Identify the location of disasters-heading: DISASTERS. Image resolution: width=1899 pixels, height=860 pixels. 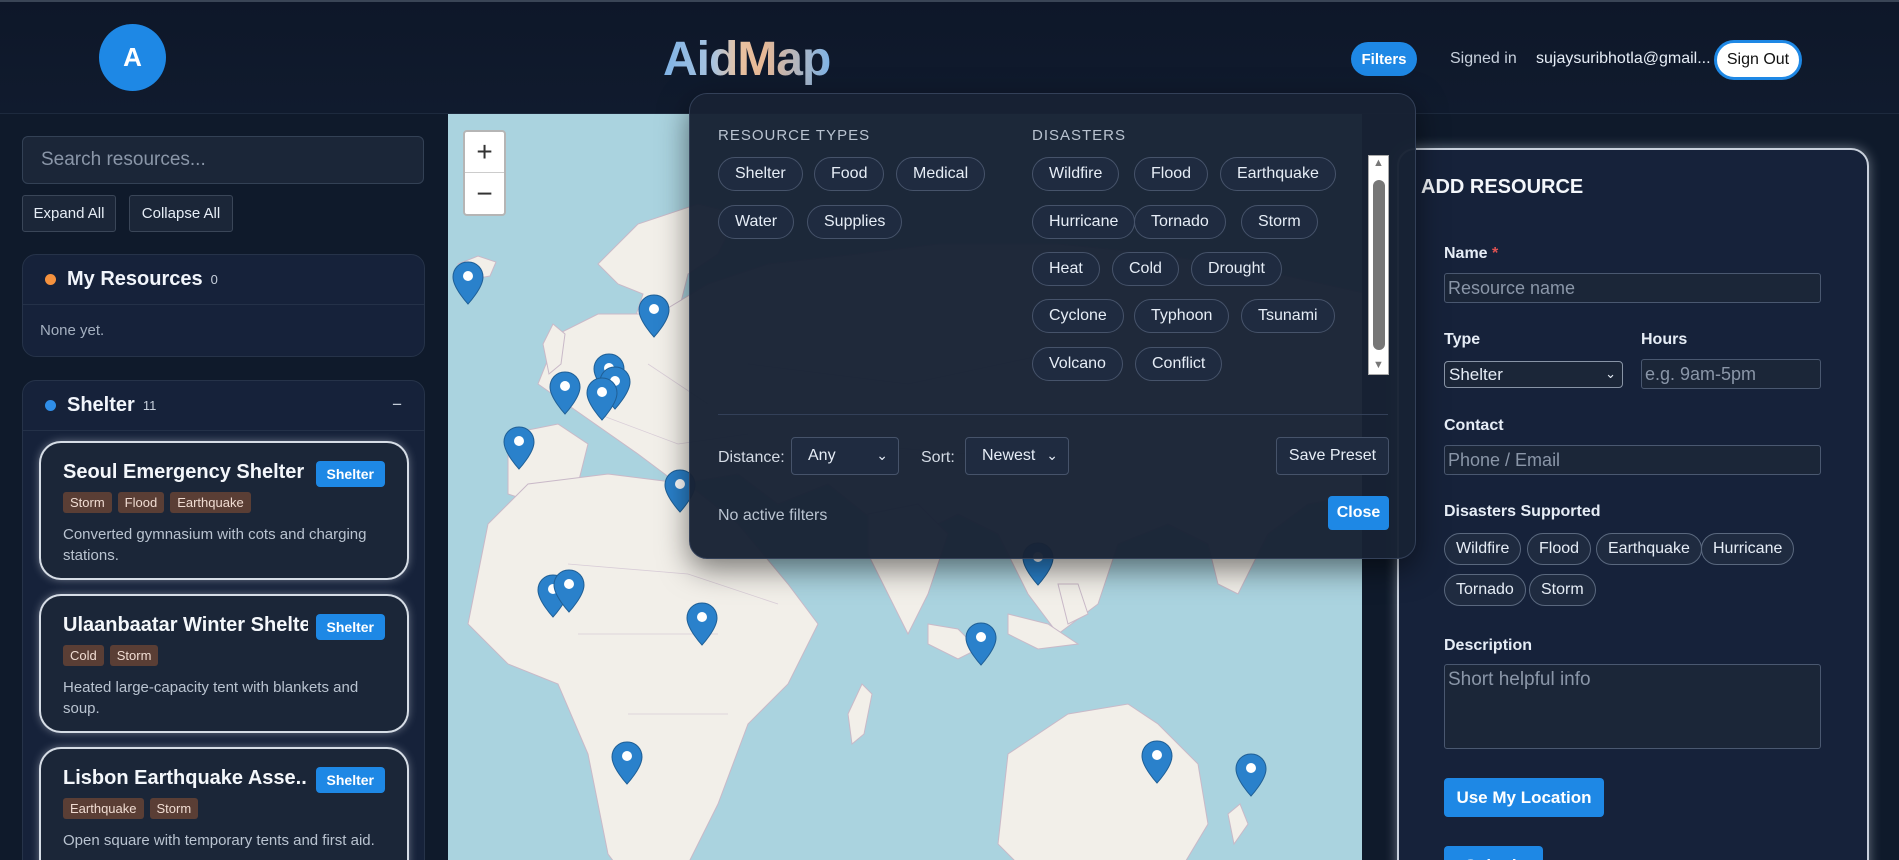
(1079, 135).